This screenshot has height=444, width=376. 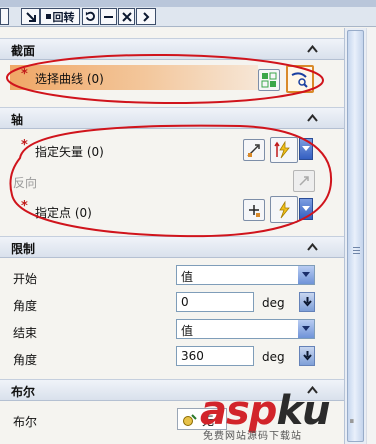 I want to click on start-angle-label: 角度, so click(x=25, y=306).